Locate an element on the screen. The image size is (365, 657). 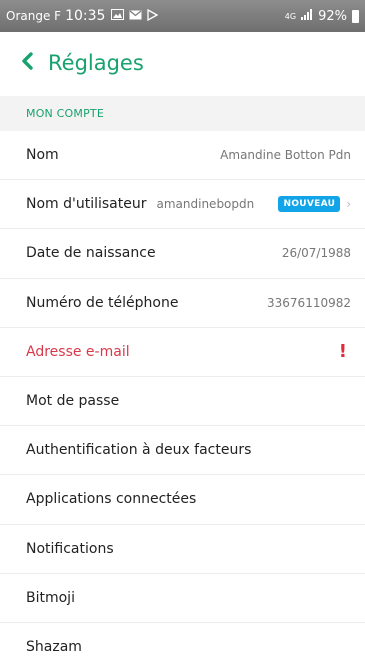
row-label: Mot de passe is located at coordinates (73, 401).